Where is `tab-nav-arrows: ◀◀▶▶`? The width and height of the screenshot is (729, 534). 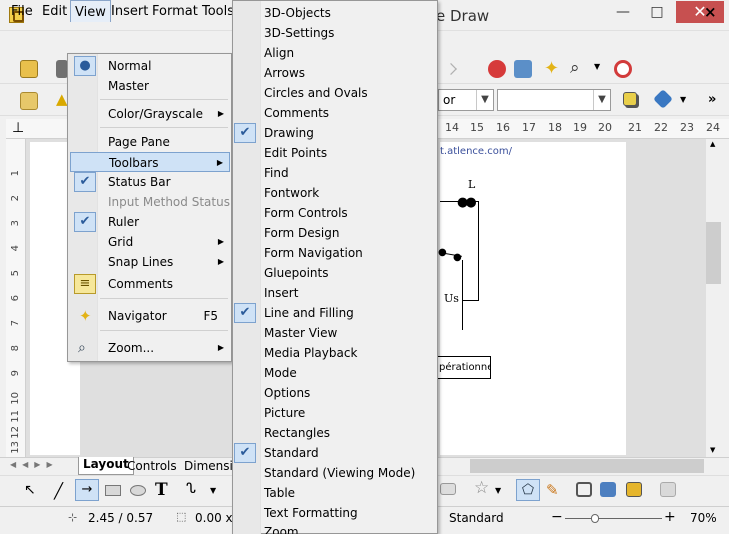
tab-nav-arrows: ◀◀▶▶ is located at coordinates (34, 464).